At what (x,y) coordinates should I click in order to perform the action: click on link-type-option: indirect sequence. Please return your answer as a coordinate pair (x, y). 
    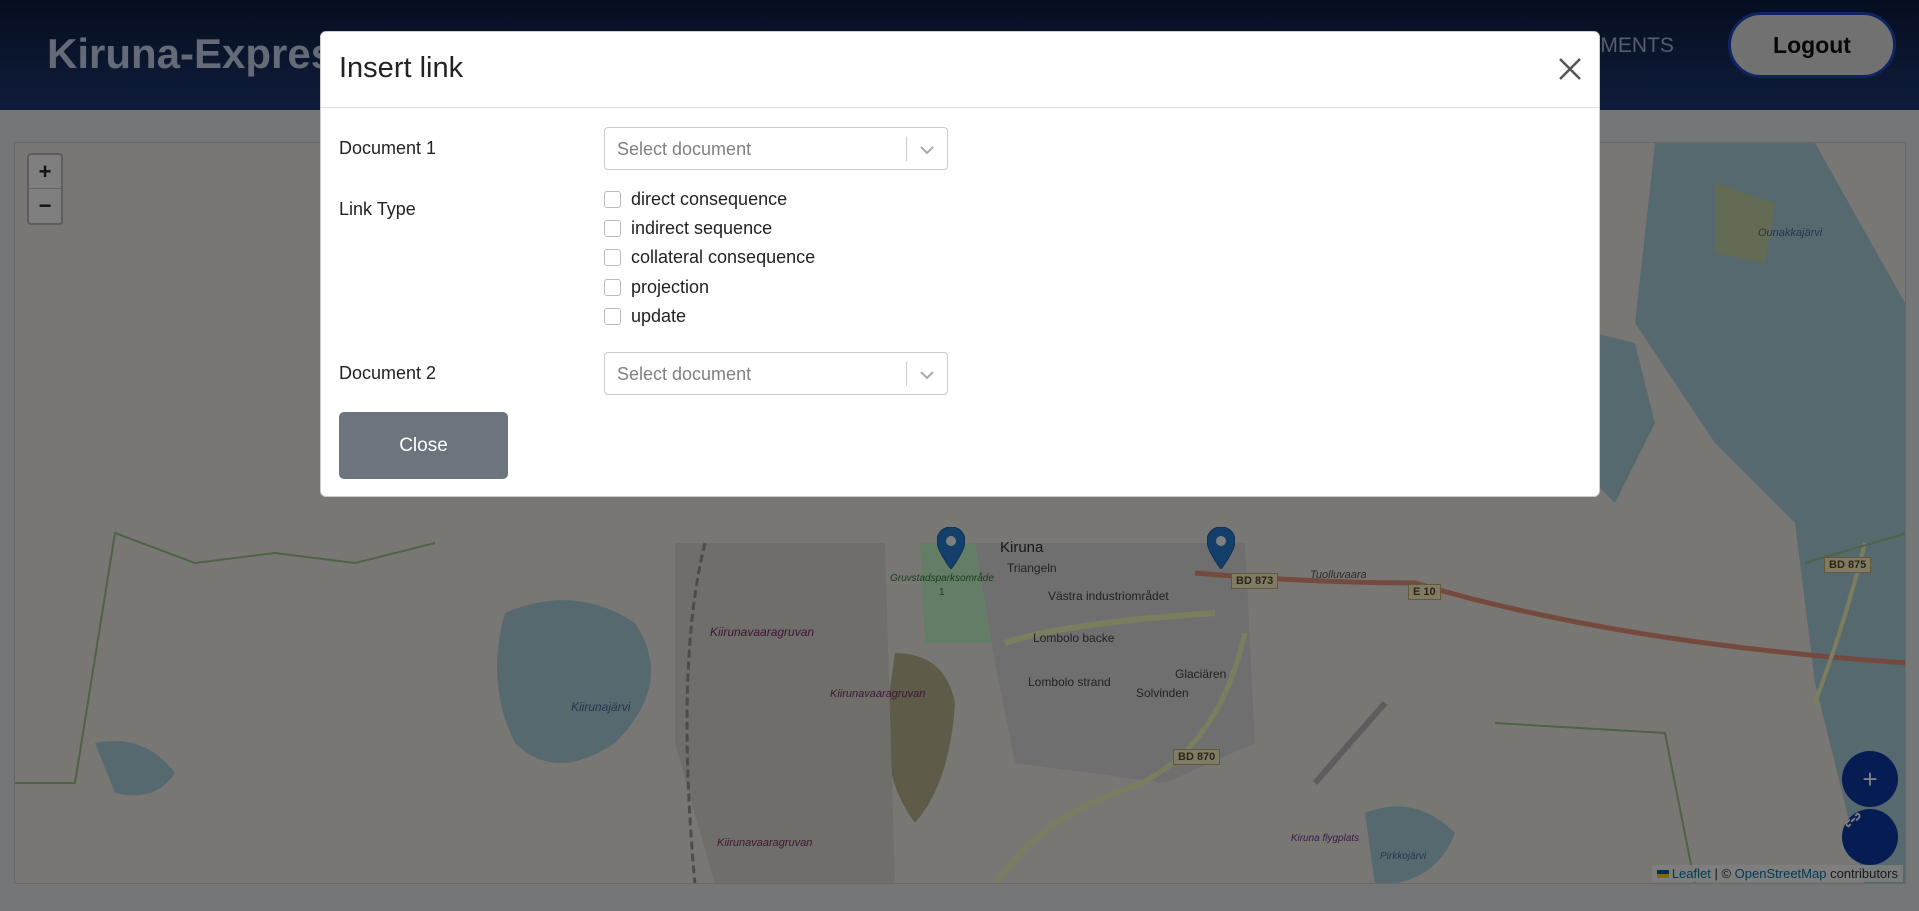
    Looking at the image, I should click on (688, 228).